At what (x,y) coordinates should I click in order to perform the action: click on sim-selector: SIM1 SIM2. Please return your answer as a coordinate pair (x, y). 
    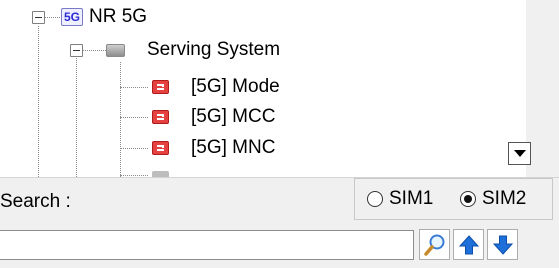
    Looking at the image, I should click on (453, 199).